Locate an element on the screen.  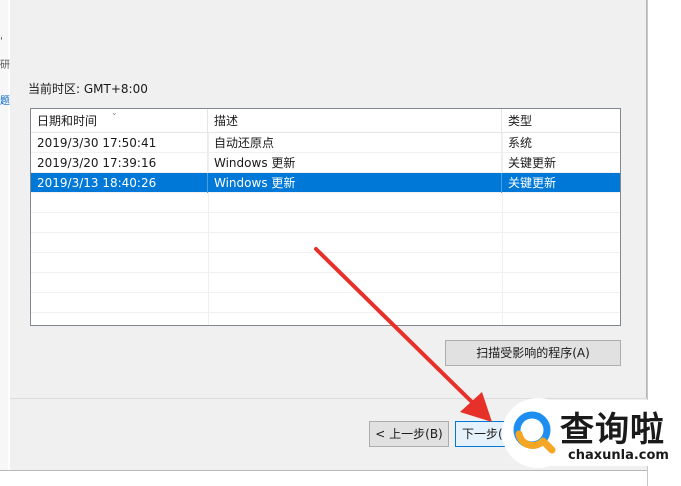
window-bottom-edge is located at coordinates (323, 478).